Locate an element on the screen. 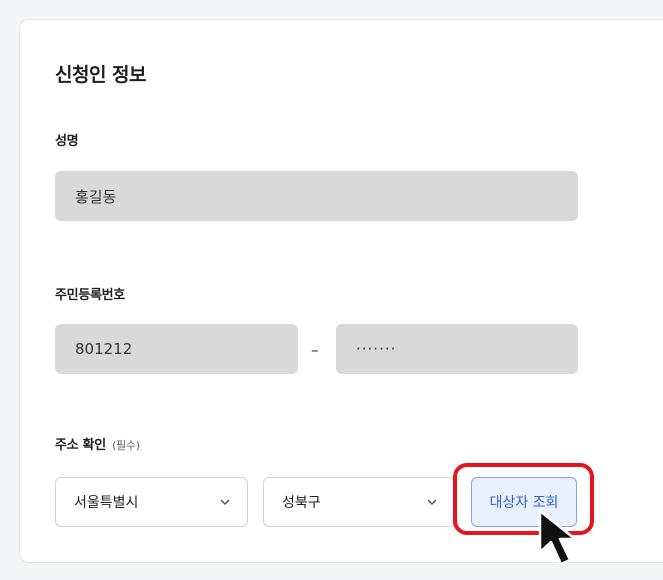  name-field: 홍길동 is located at coordinates (316, 196).